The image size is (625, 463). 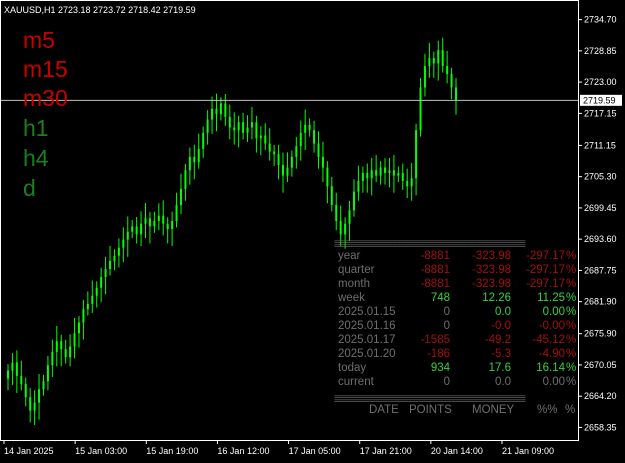 I want to click on price-tick-label: 2681.90, so click(x=600, y=302).